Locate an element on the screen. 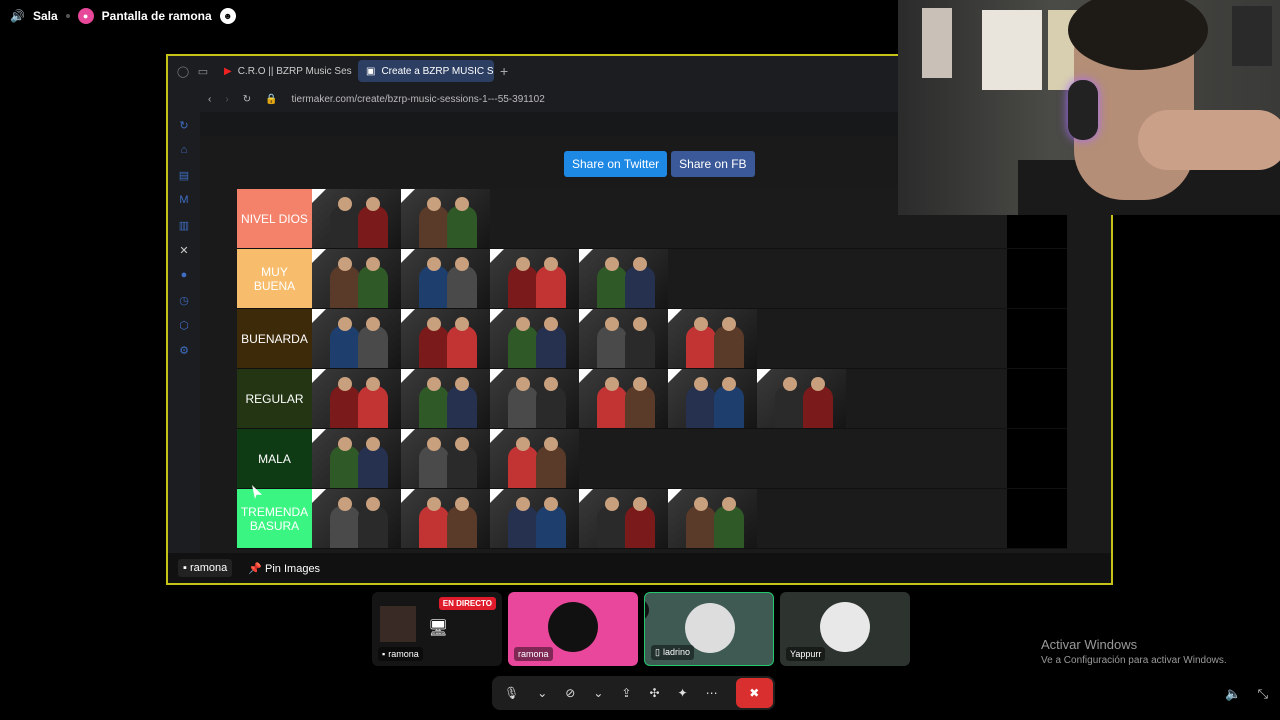 The height and width of the screenshot is (720, 1280). tier-row: TREMENDA BASURA is located at coordinates (652, 519).